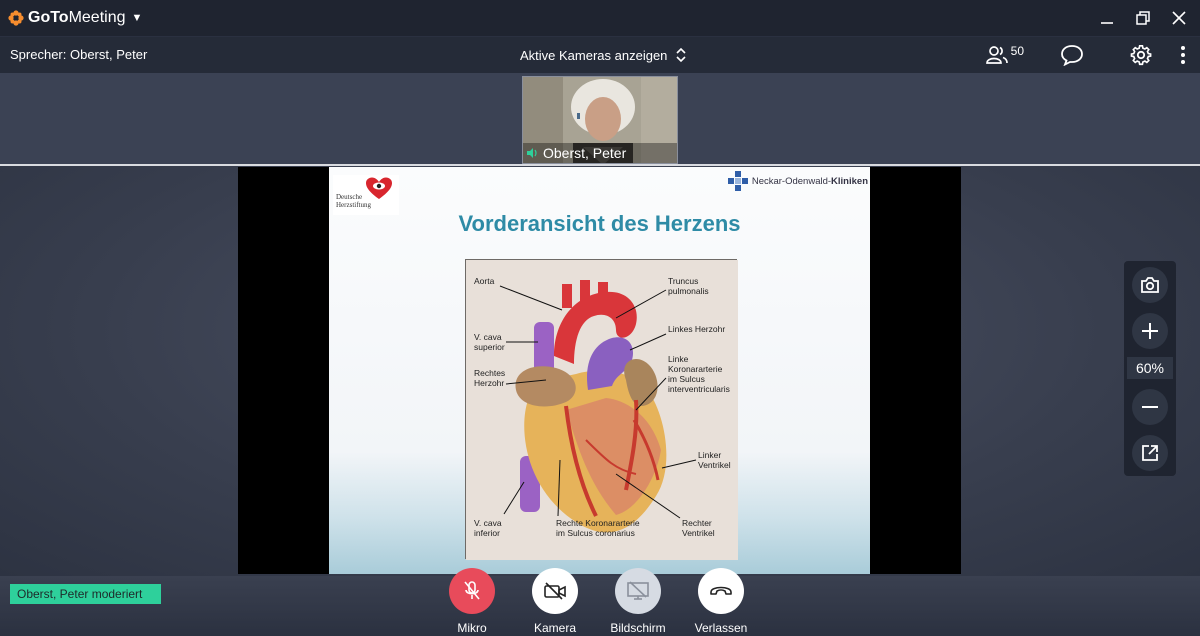 This screenshot has height=636, width=1200. I want to click on zoom-in-button, so click(1150, 331).